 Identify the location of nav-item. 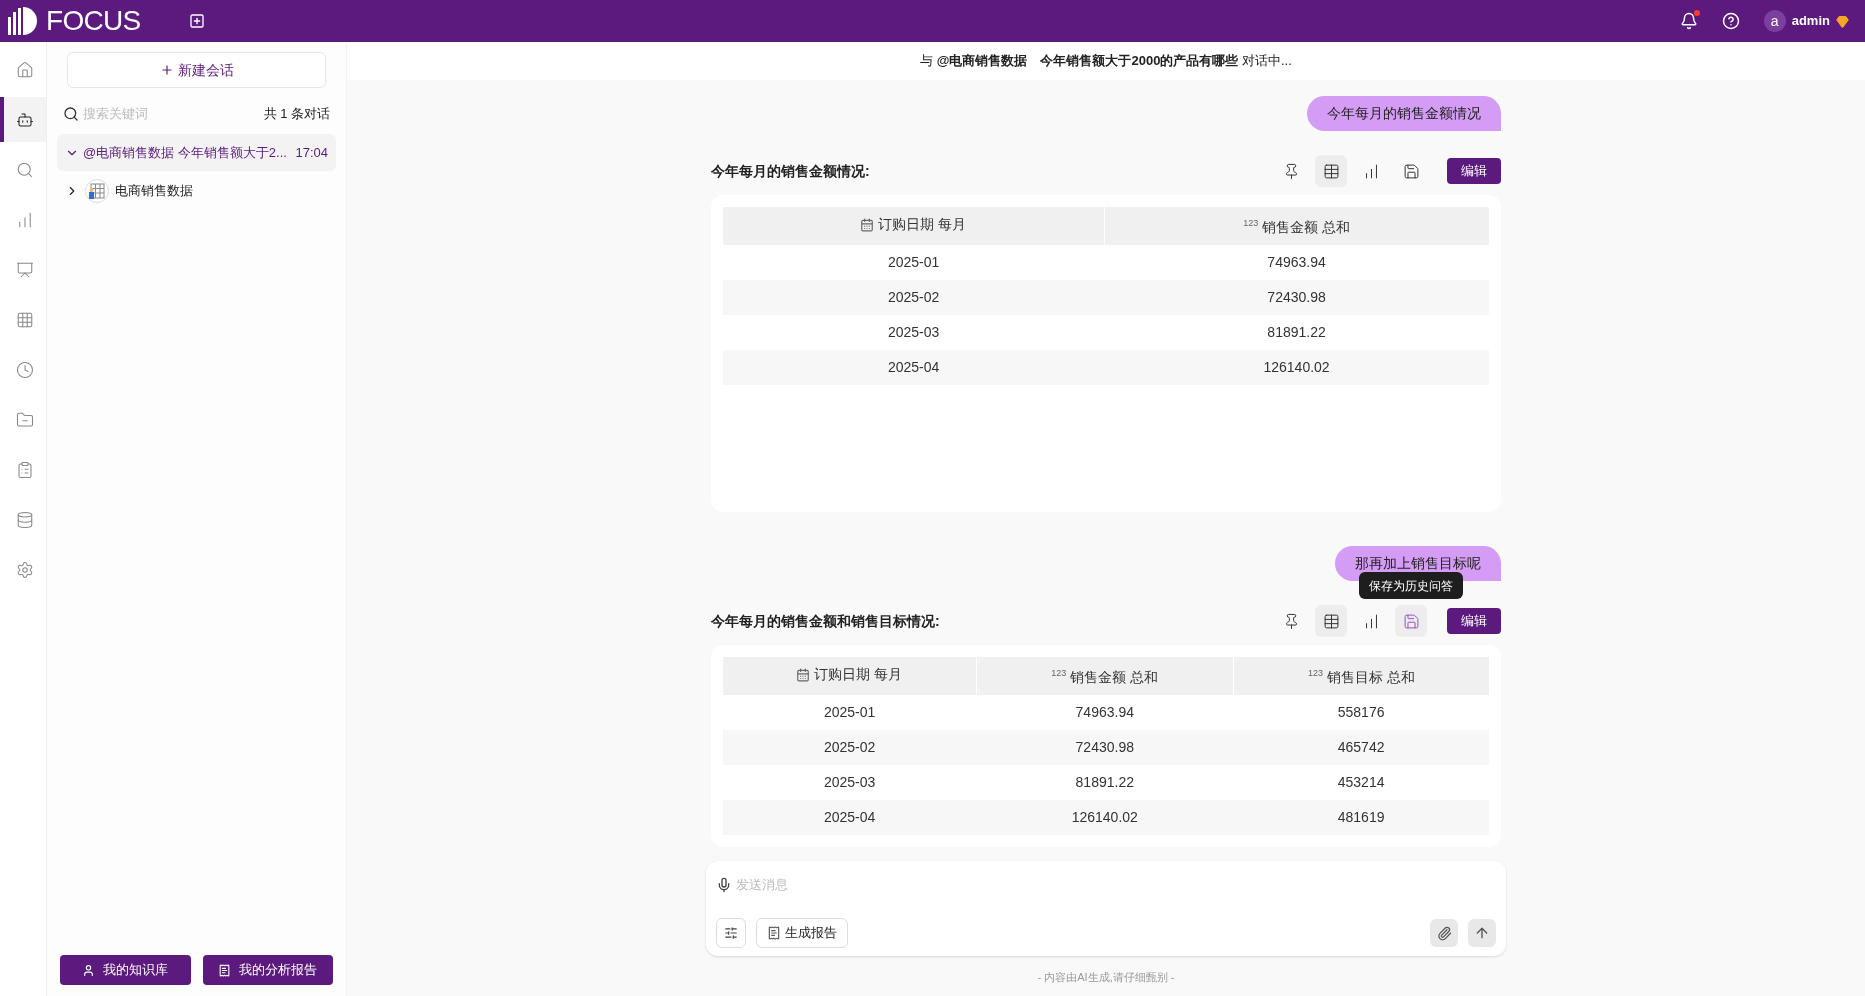
(23, 119).